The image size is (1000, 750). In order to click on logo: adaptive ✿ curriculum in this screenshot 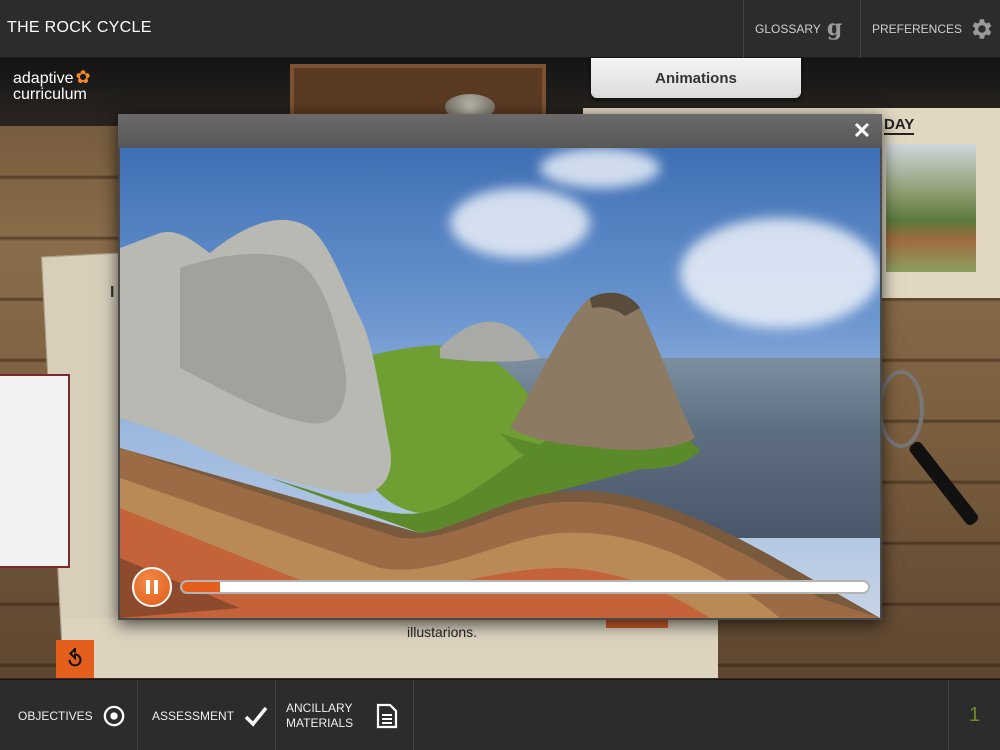, I will do `click(52, 85)`.